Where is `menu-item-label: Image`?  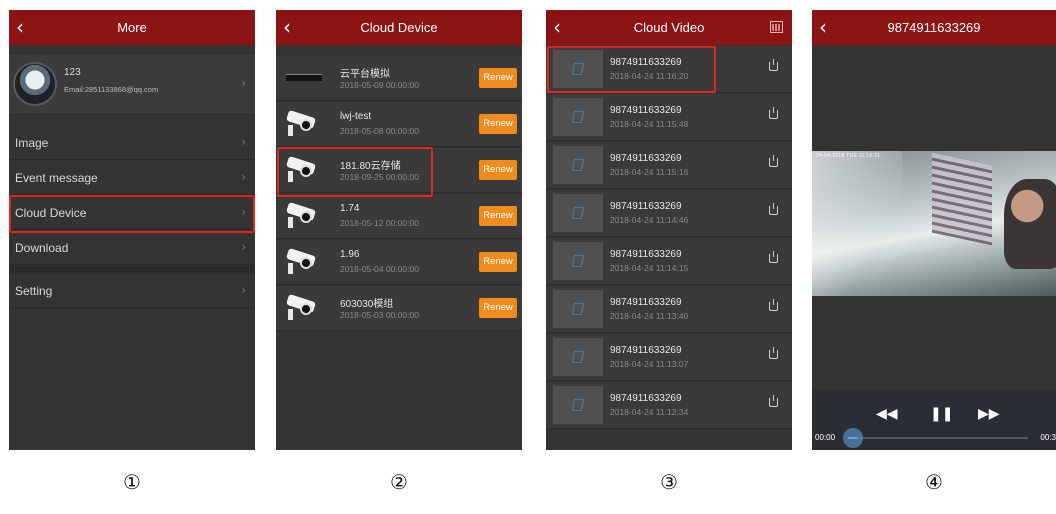
menu-item-label: Image is located at coordinates (32, 143).